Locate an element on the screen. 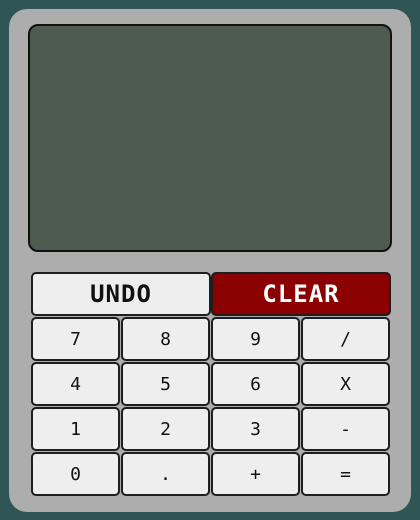 This screenshot has height=520, width=420. key-0-button: 0 is located at coordinates (75, 474).